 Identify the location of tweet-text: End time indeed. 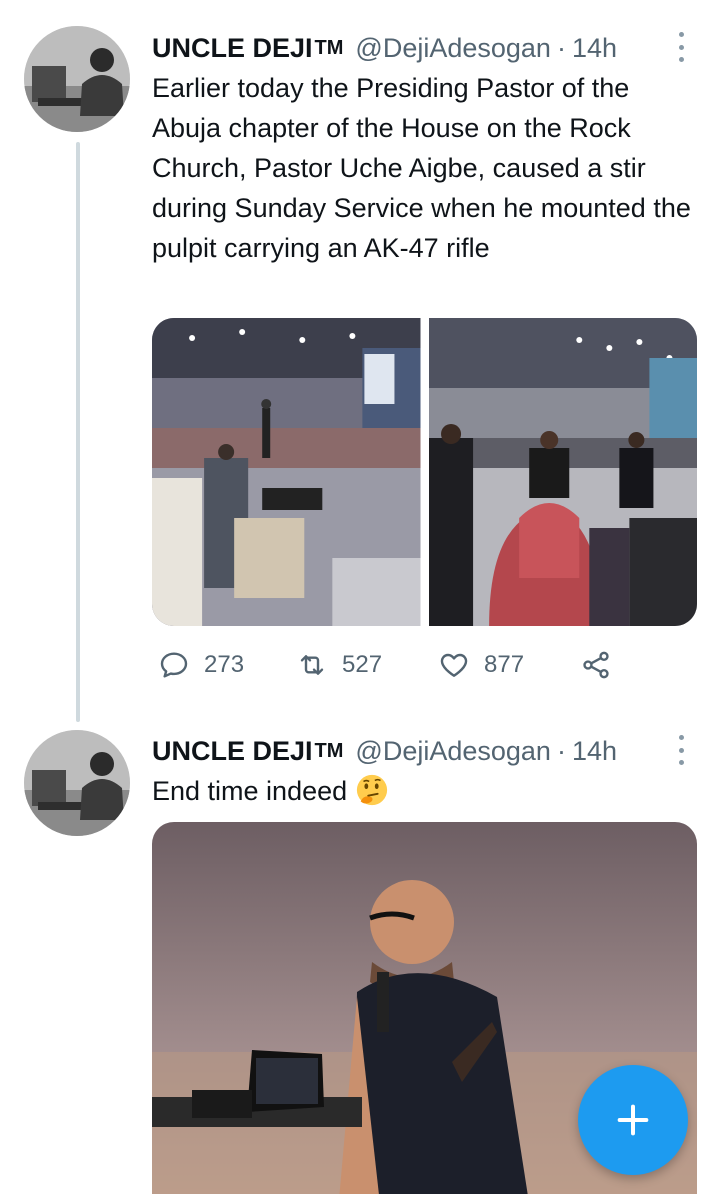
(424, 791).